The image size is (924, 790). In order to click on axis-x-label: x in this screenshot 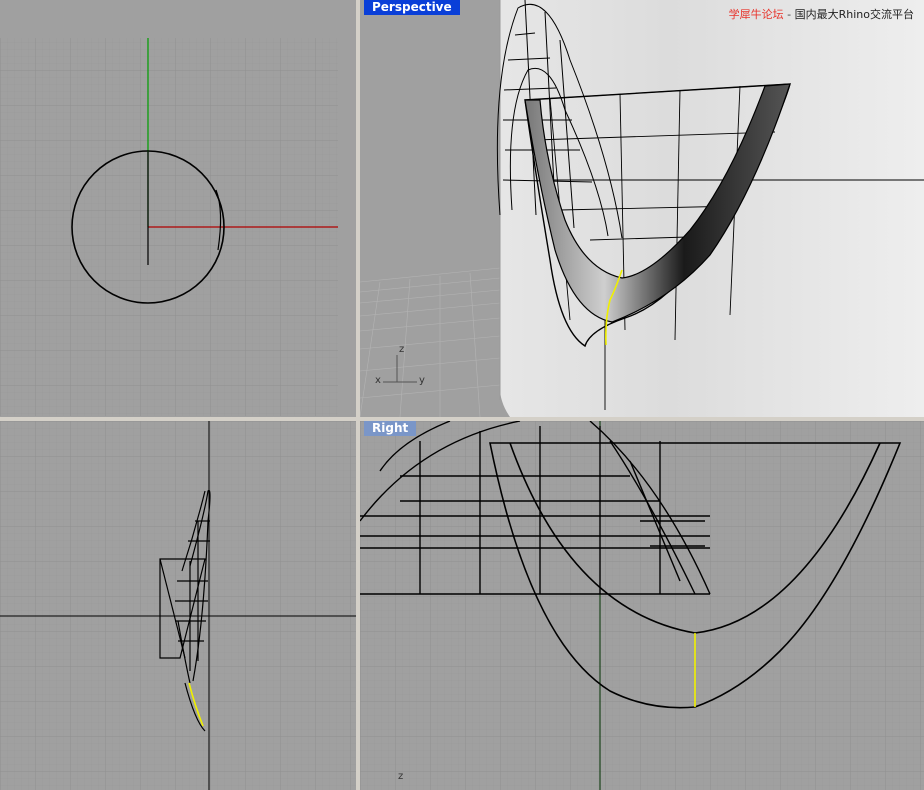, I will do `click(378, 380)`.